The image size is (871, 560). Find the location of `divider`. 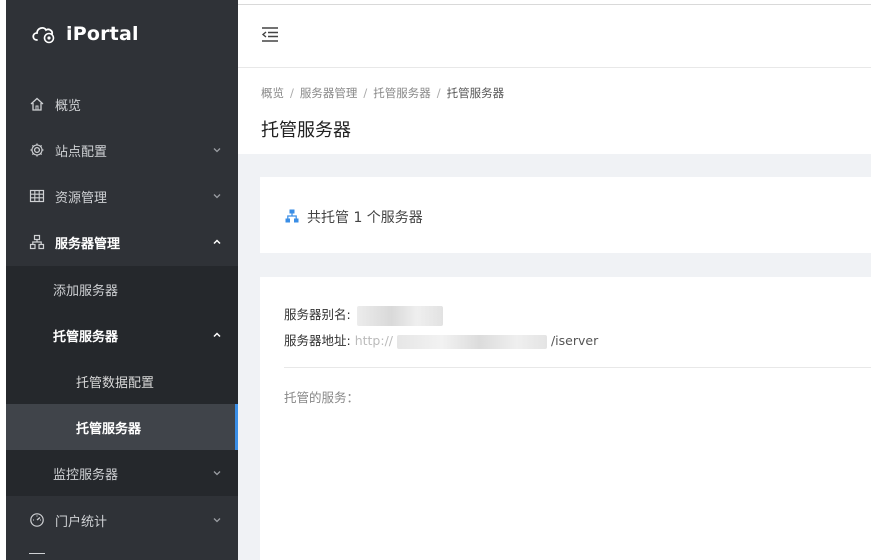

divider is located at coordinates (577, 367).